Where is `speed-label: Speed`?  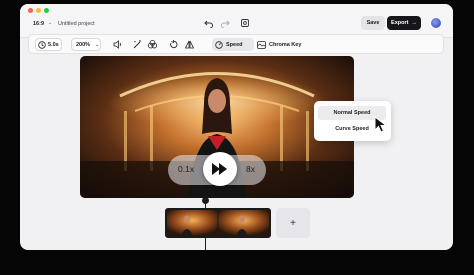 speed-label: Speed is located at coordinates (234, 44).